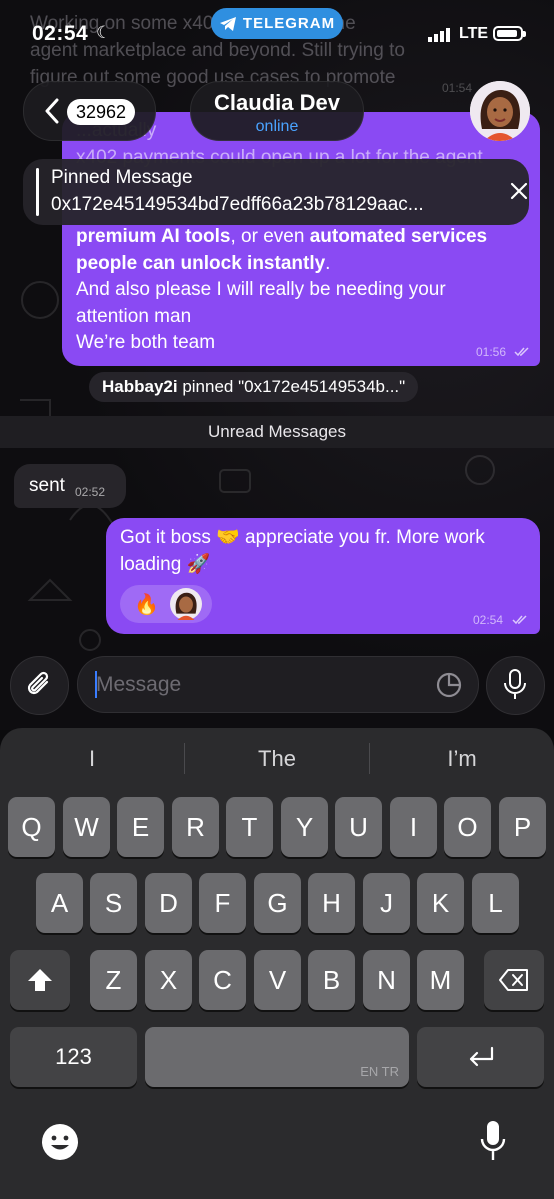  What do you see at coordinates (222, 980) in the screenshot?
I see `key-c: C` at bounding box center [222, 980].